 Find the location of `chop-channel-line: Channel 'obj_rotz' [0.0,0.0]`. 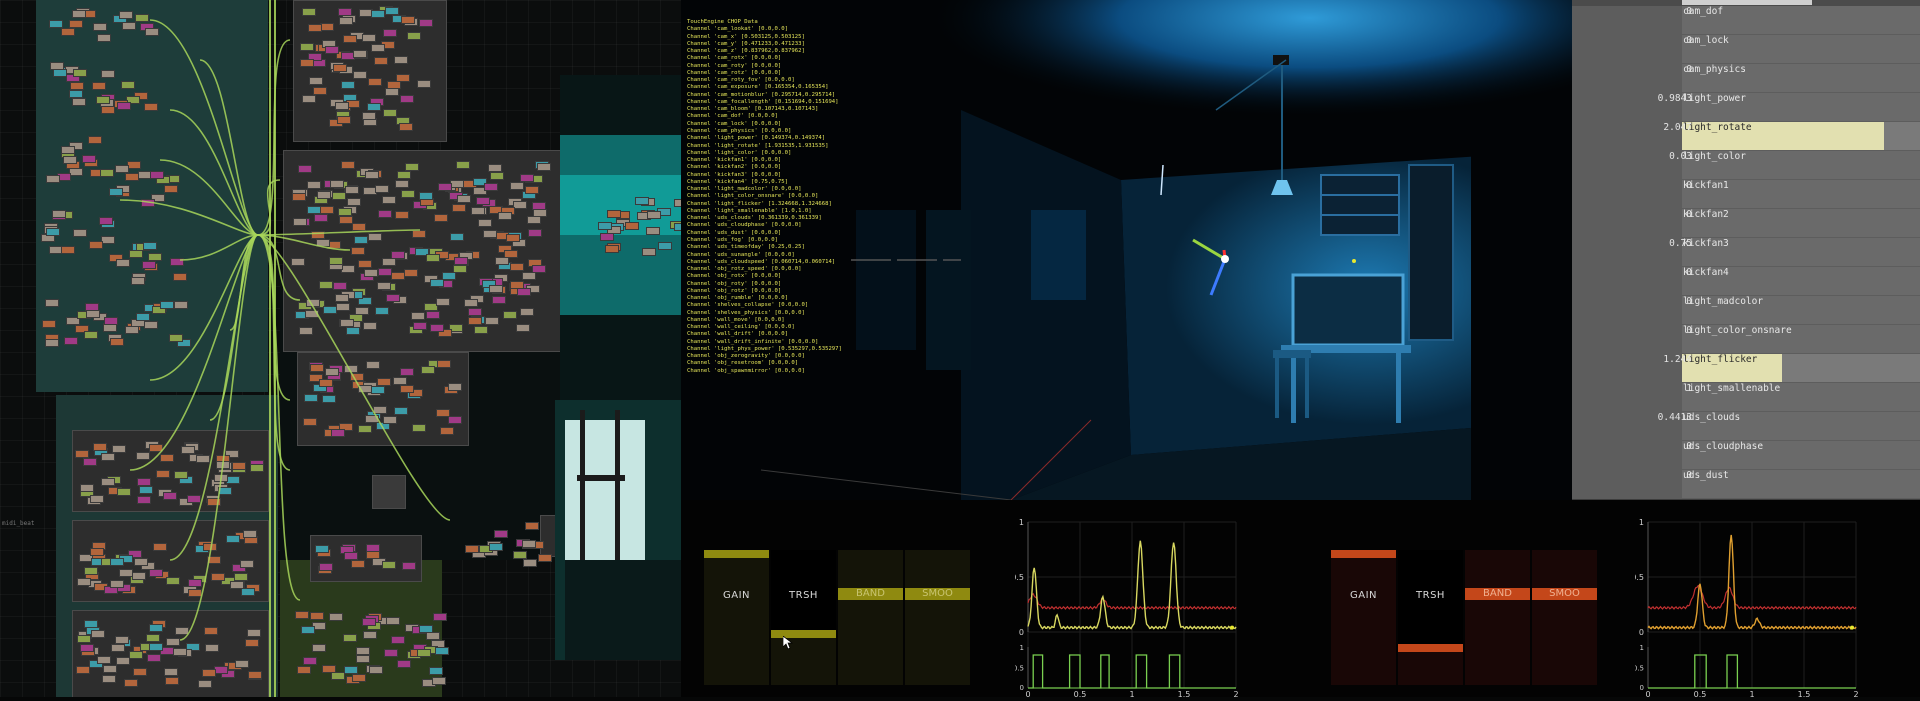

chop-channel-line: Channel 'obj_rotz' [0.0,0.0] is located at coordinates (734, 290).